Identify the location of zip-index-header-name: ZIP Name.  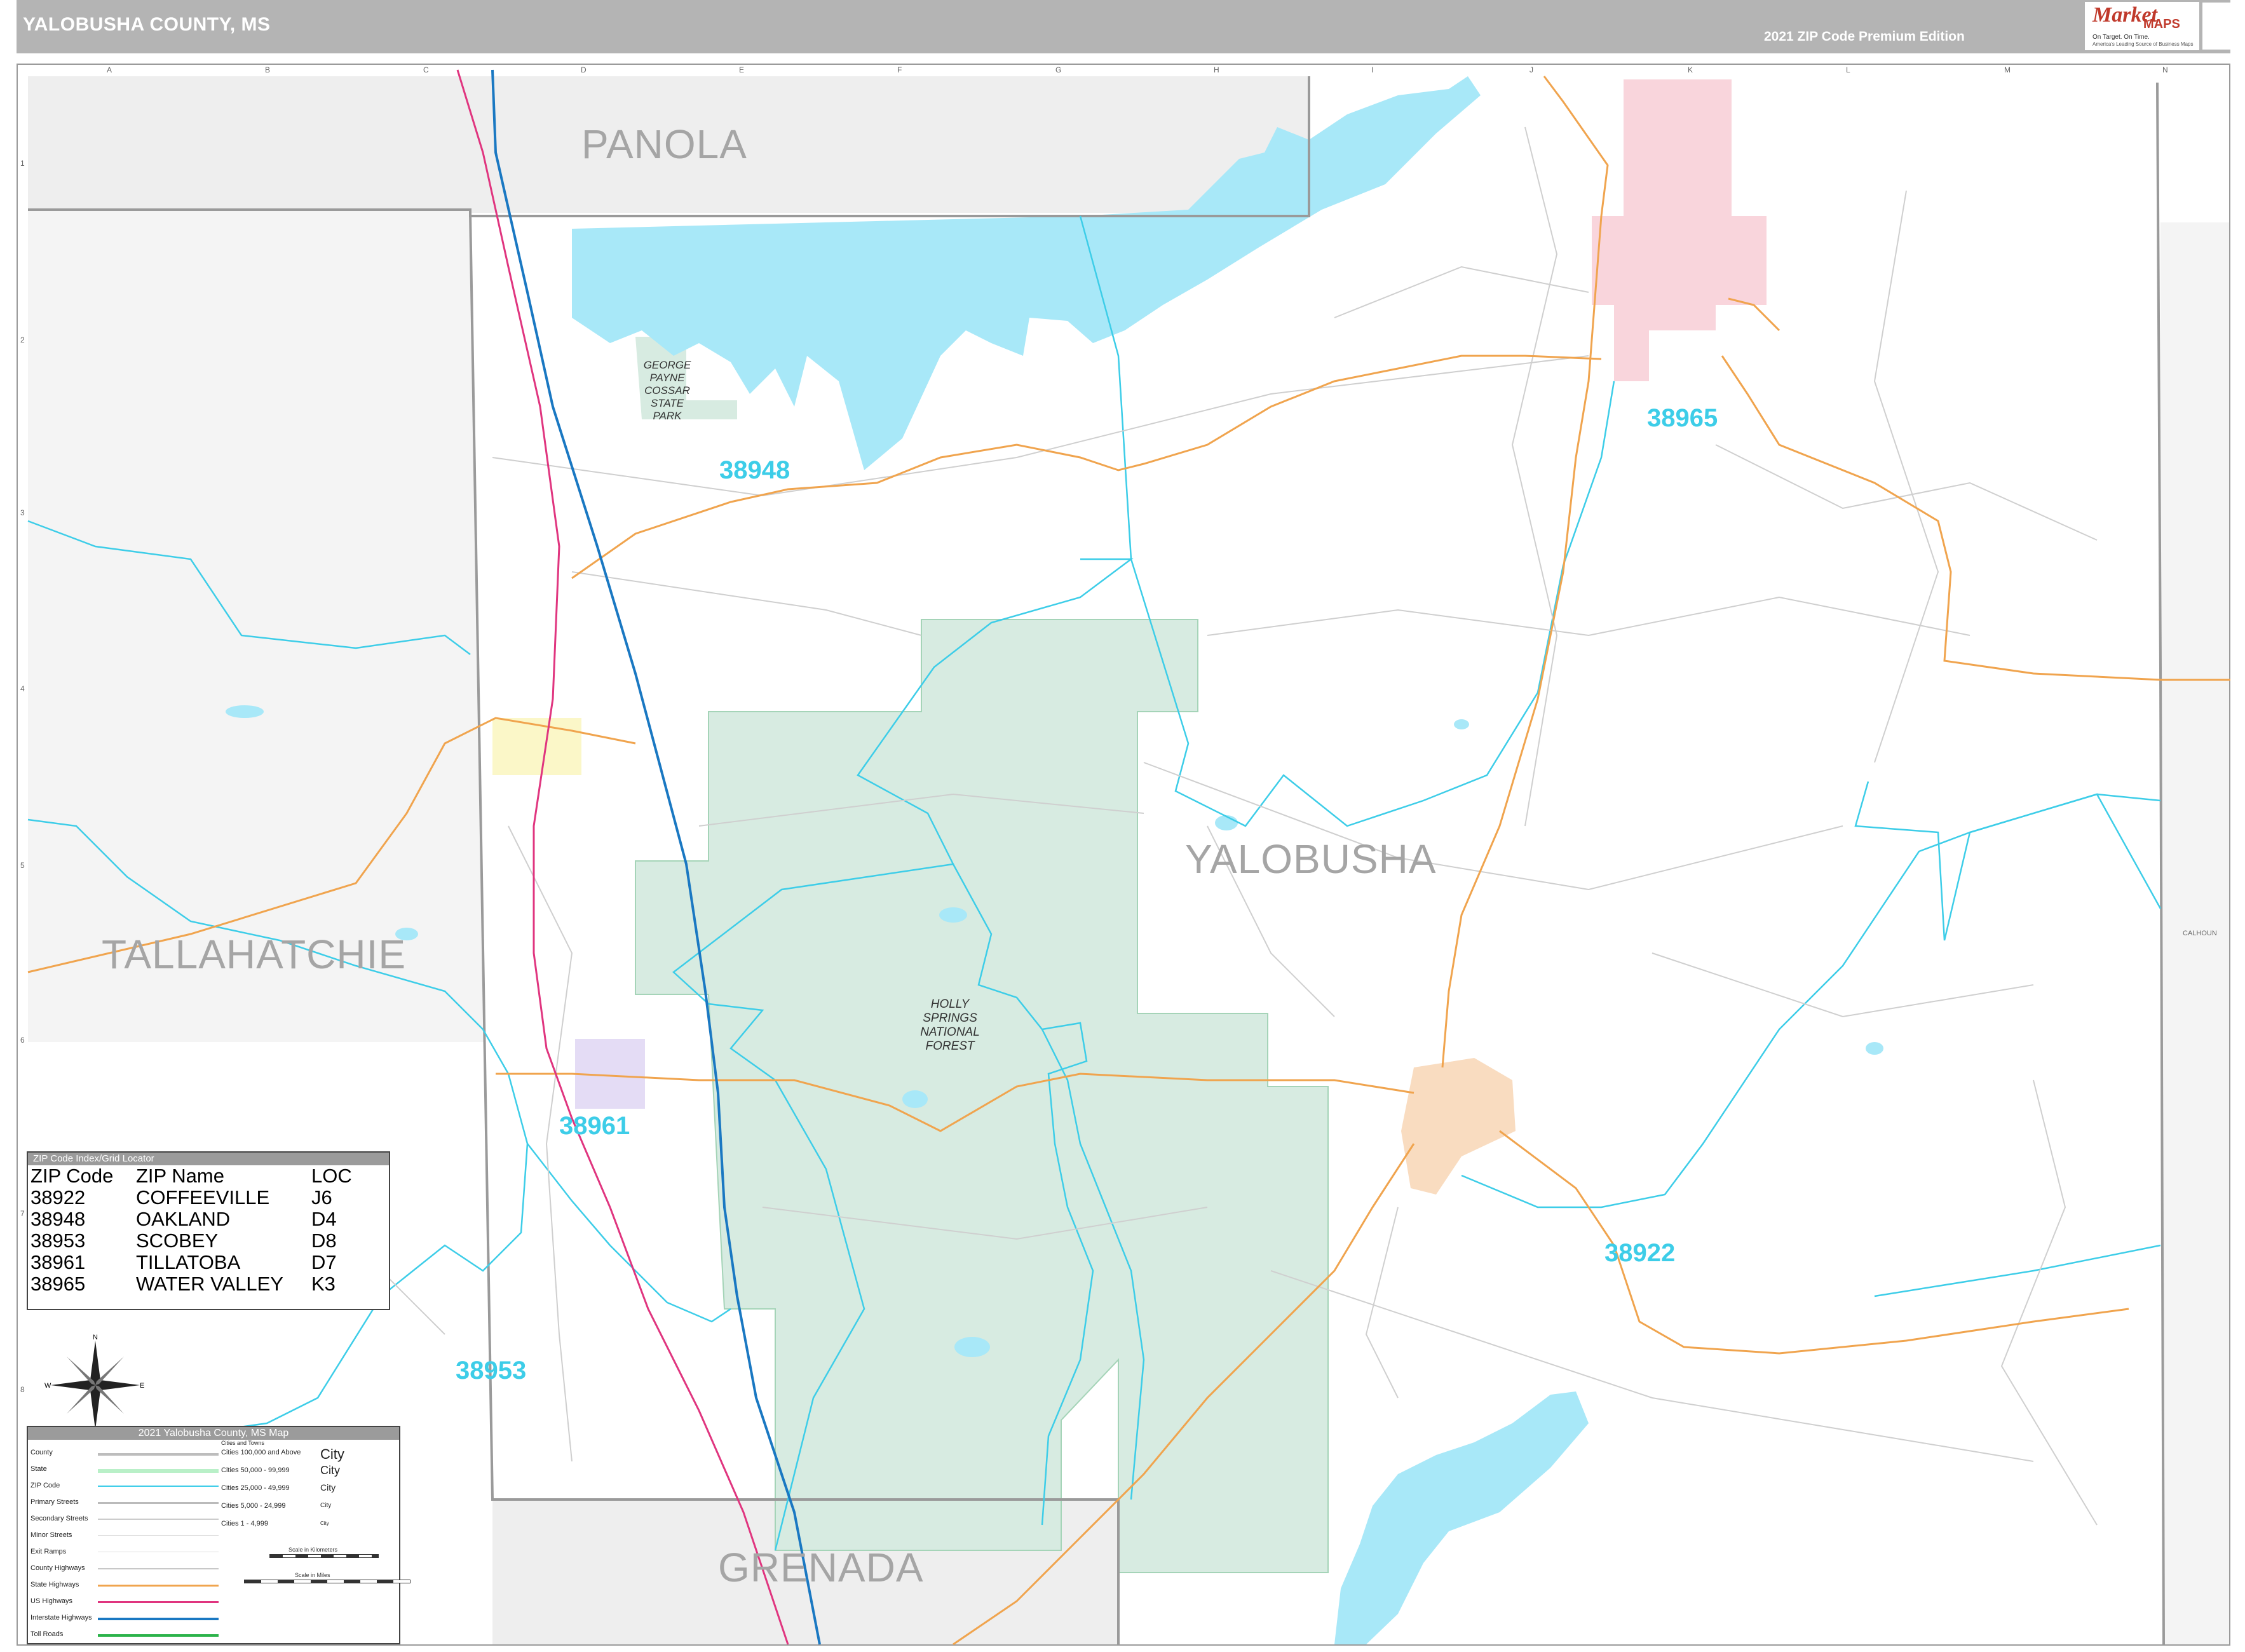
(180, 1176).